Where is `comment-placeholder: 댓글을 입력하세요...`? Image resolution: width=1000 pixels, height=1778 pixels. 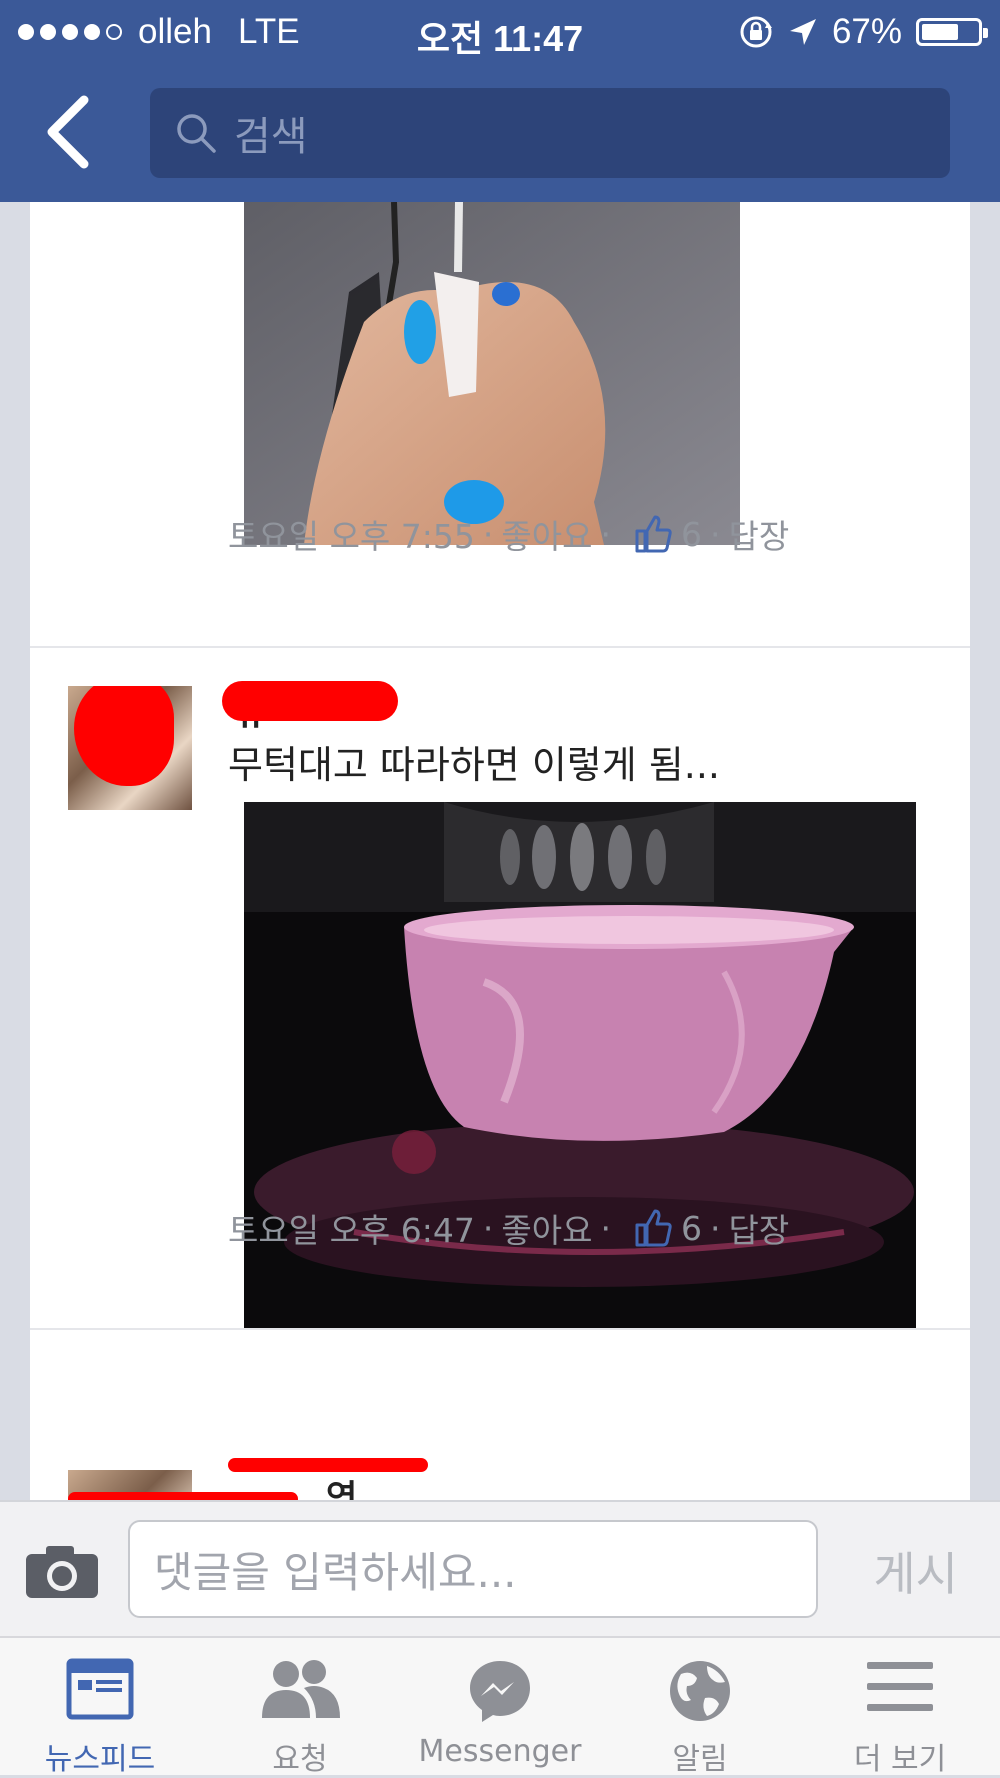
comment-placeholder: 댓글을 입력하세요... is located at coordinates (335, 1572).